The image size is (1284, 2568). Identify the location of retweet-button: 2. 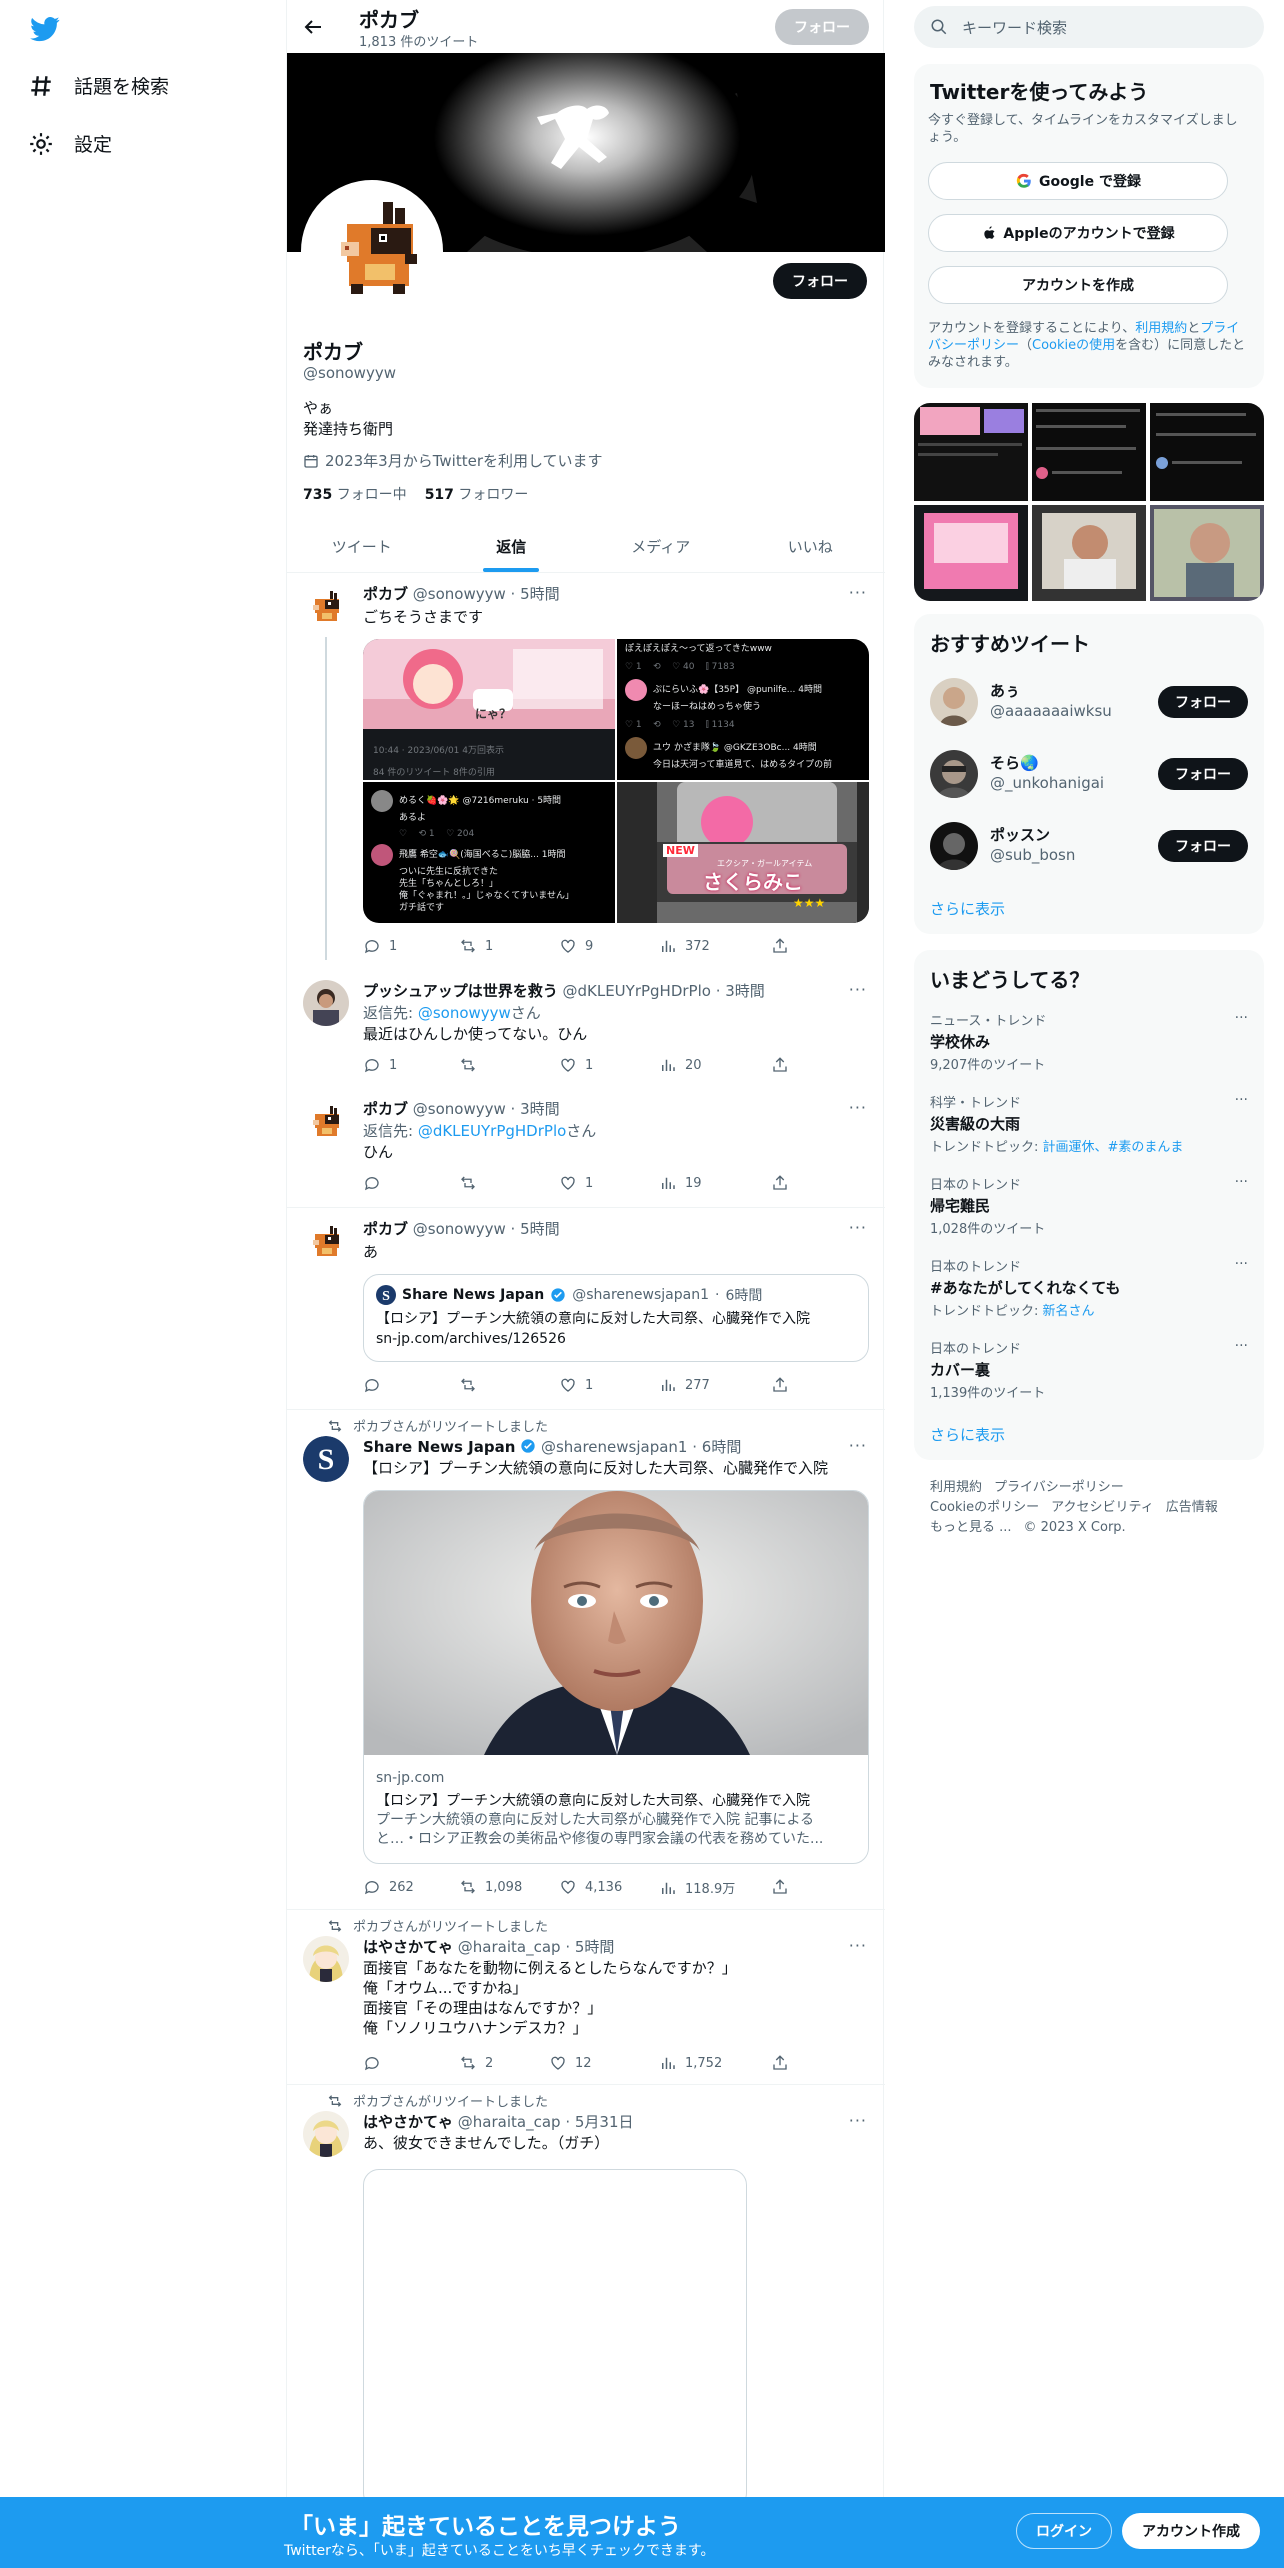
(476, 2063).